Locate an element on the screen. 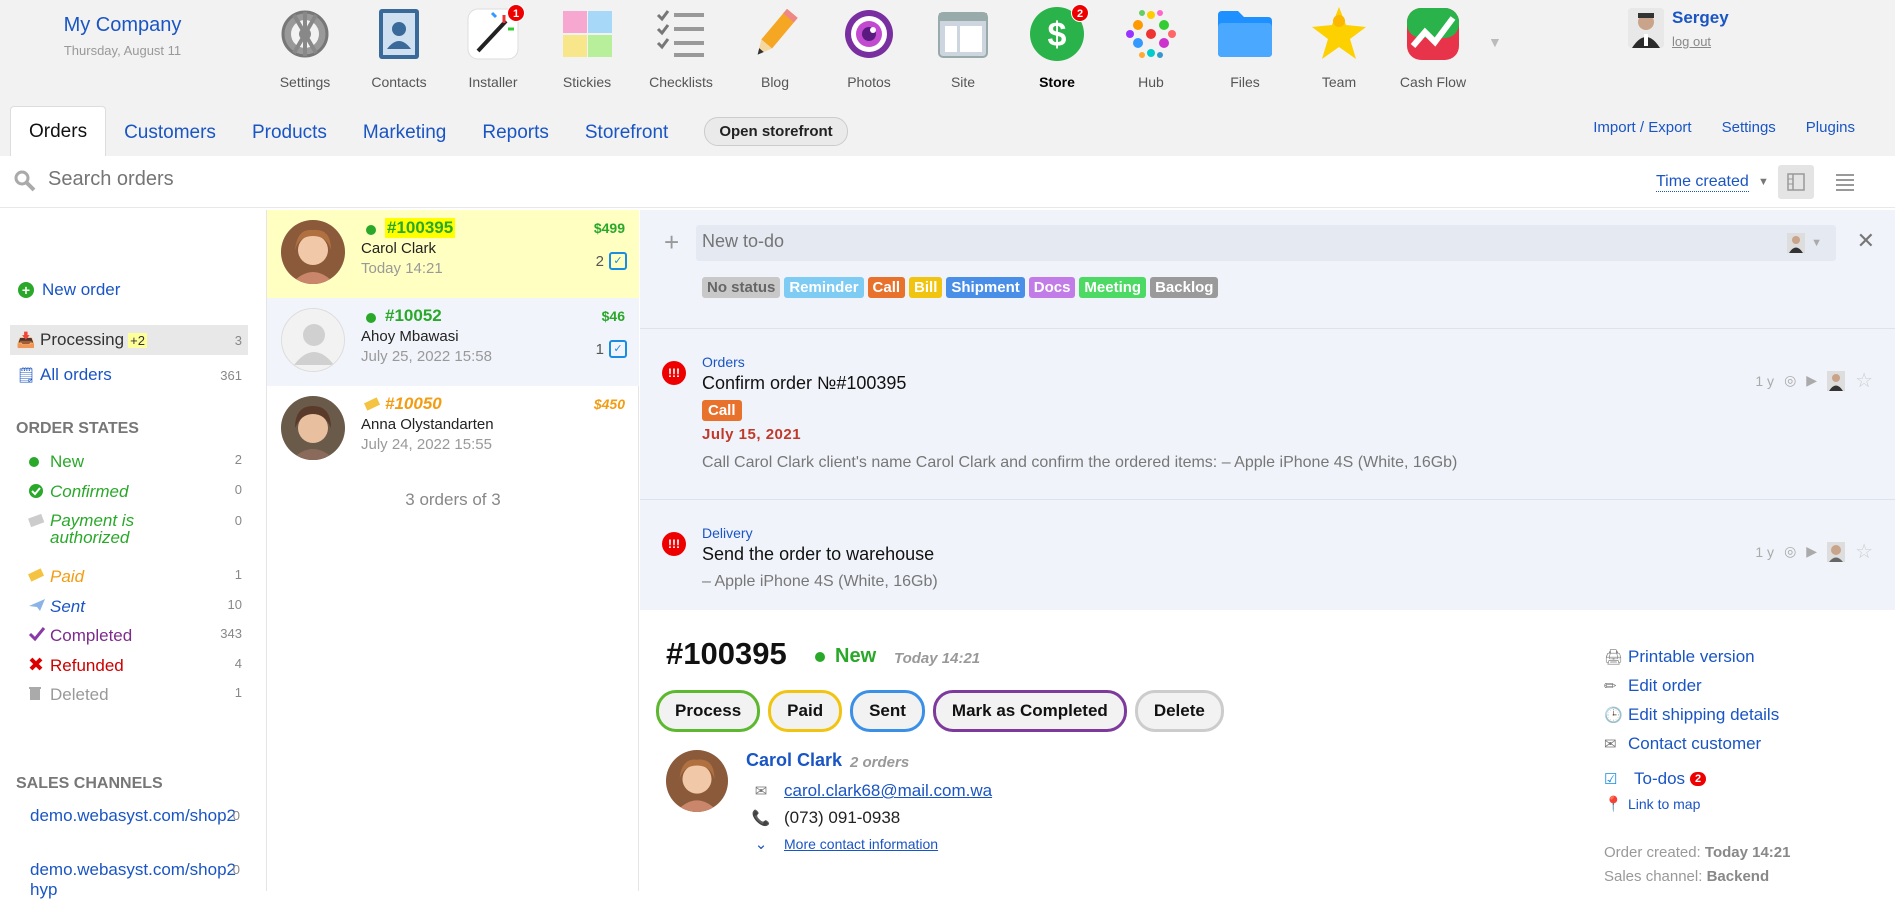 Image resolution: width=1895 pixels, height=900 pixels. mark-completed-button: Mark as Completed is located at coordinates (1029, 711).